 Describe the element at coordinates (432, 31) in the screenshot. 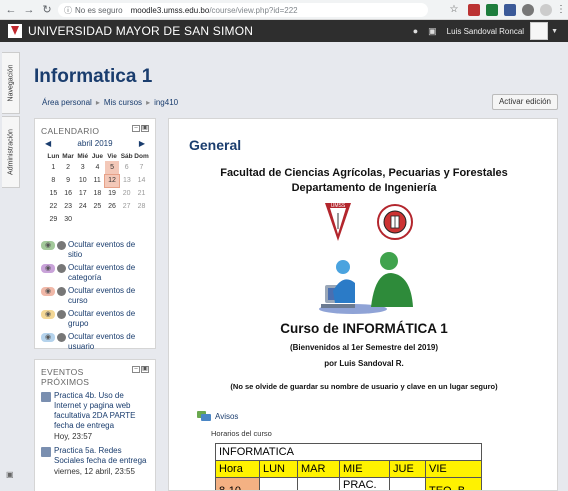

I see `messages-icon: ▣` at that location.